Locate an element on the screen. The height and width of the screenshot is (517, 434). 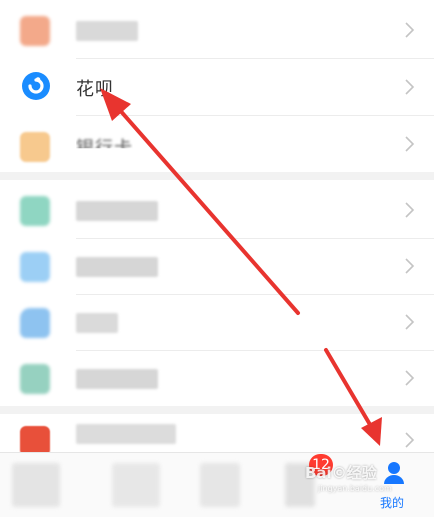
huabei-label: 花呗 is located at coordinates (95, 89).